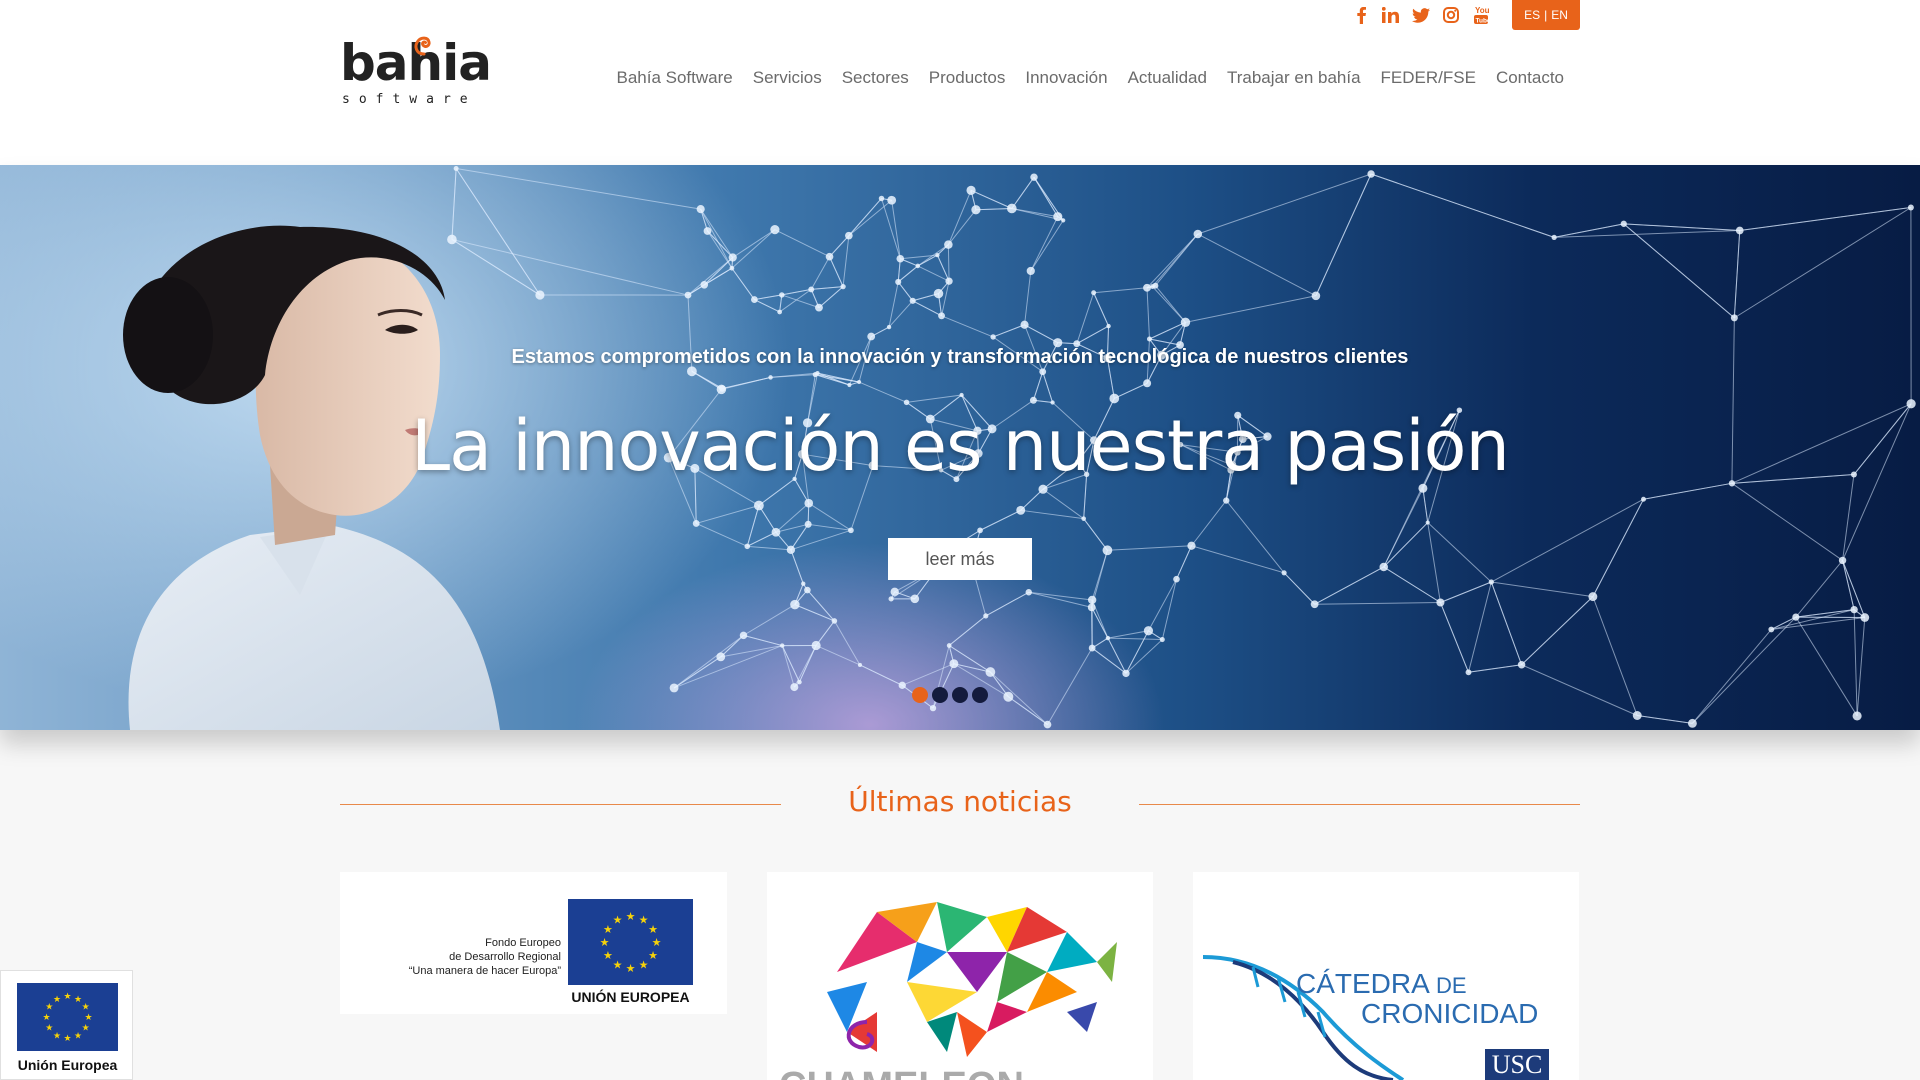 Image resolution: width=1920 pixels, height=1080 pixels. What do you see at coordinates (1451, 15) in the screenshot?
I see `instagram-icon` at bounding box center [1451, 15].